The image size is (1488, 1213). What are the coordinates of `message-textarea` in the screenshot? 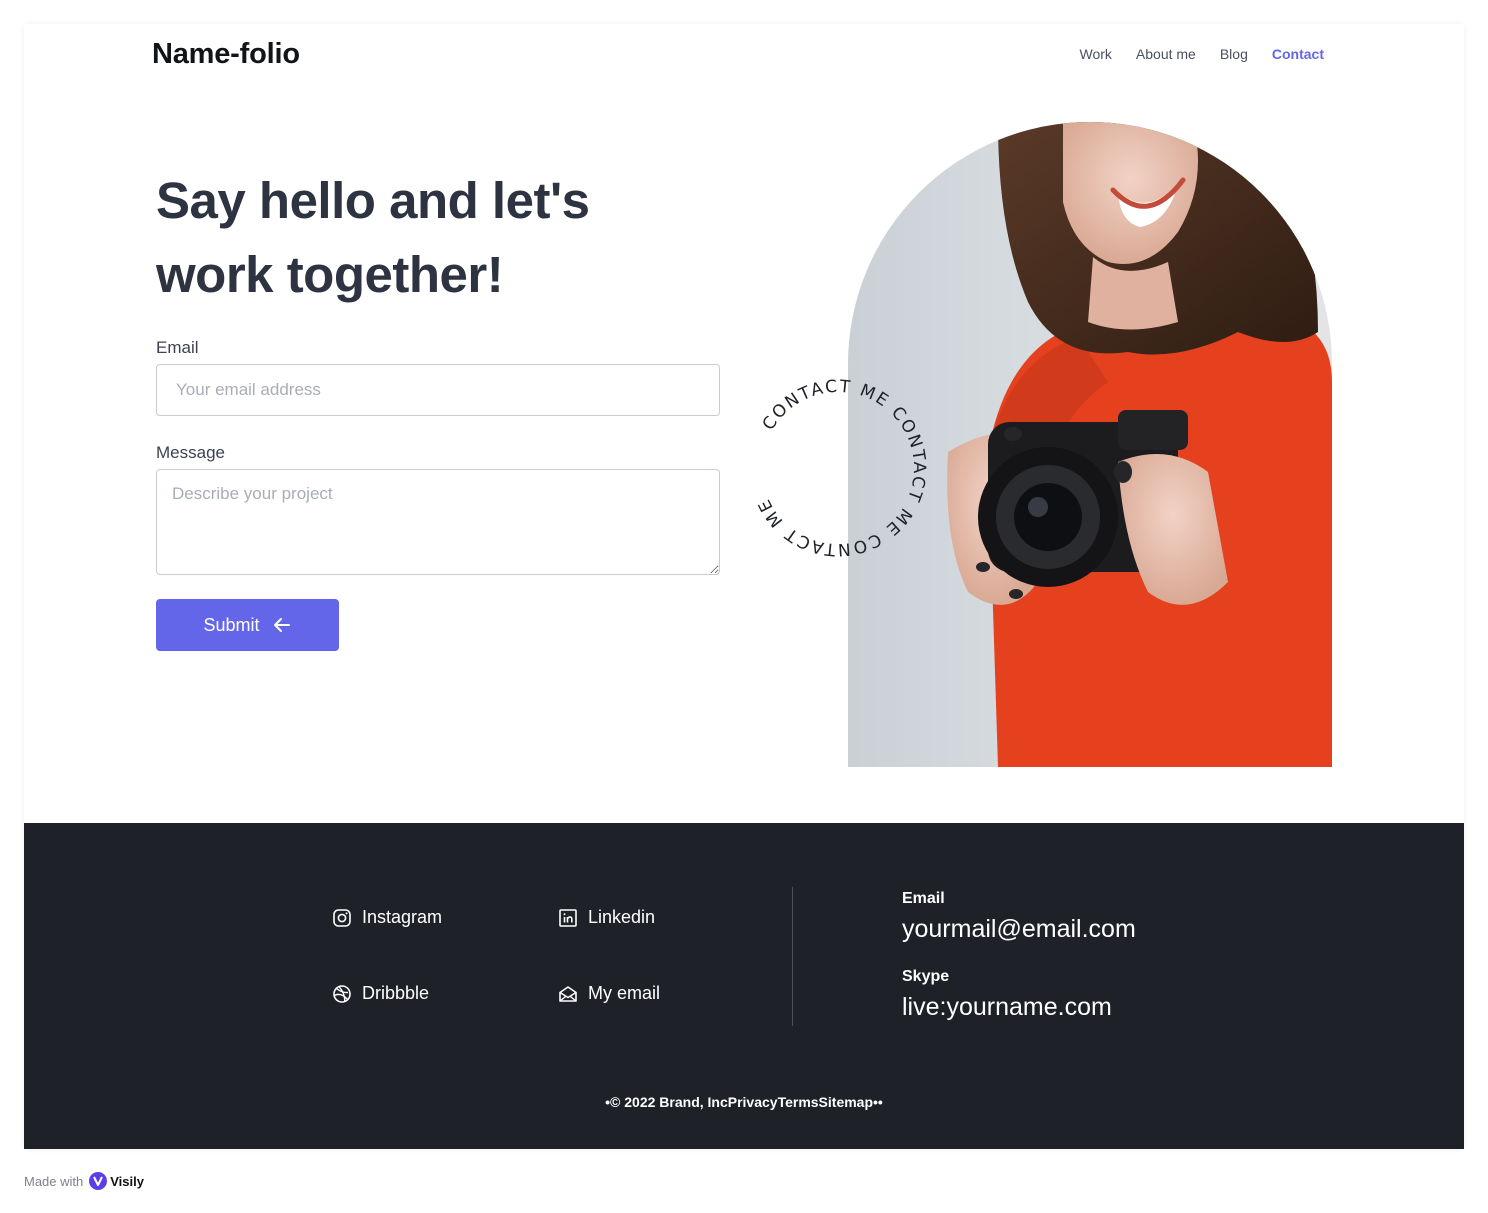 It's located at (438, 522).